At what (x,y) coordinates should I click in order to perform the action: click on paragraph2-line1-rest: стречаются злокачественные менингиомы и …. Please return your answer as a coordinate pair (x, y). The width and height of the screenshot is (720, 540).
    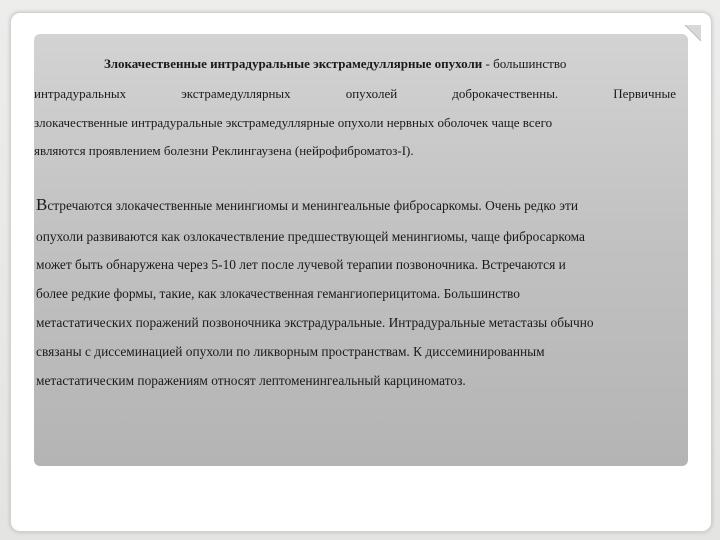
    Looking at the image, I should click on (312, 205).